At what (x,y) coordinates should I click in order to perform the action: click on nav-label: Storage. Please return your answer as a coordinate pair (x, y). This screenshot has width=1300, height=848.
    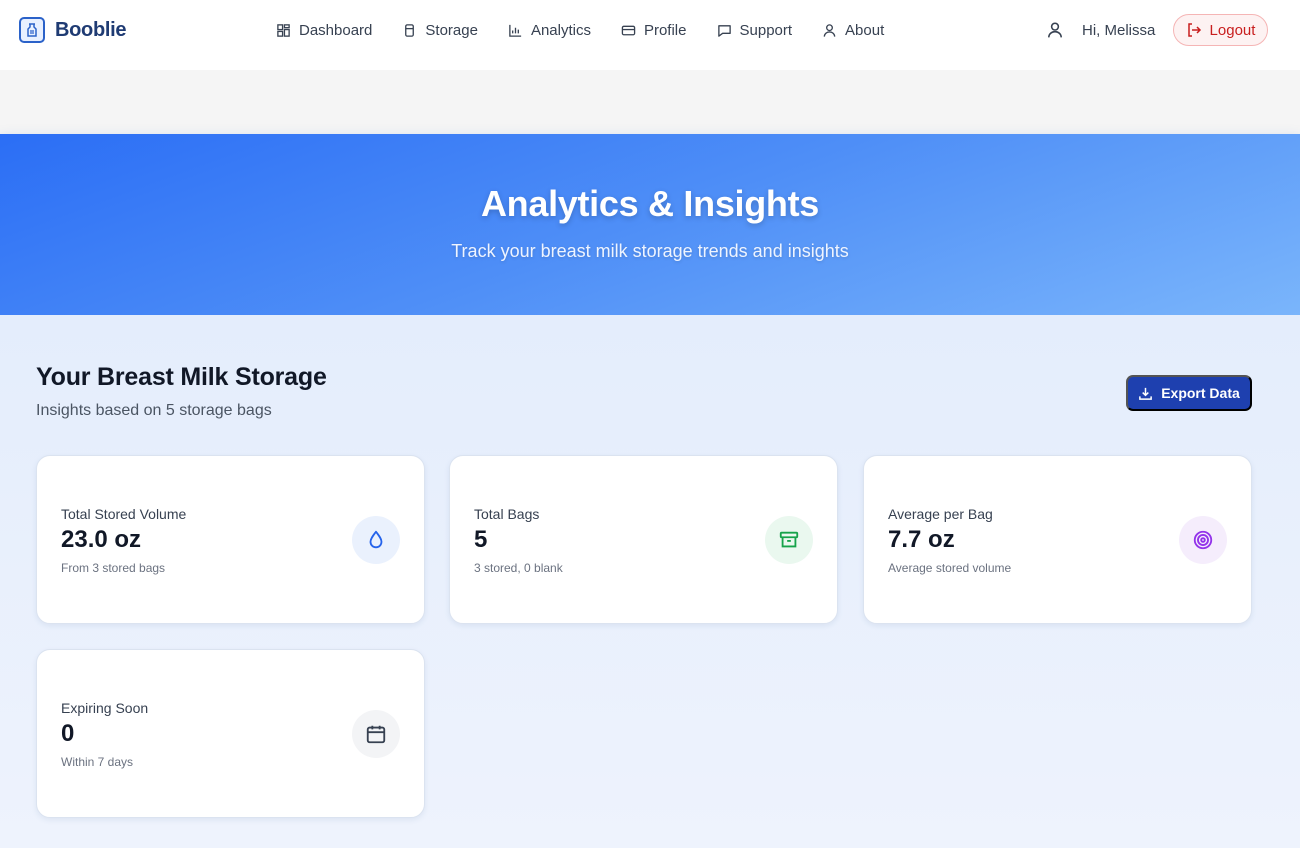
    Looking at the image, I should click on (451, 30).